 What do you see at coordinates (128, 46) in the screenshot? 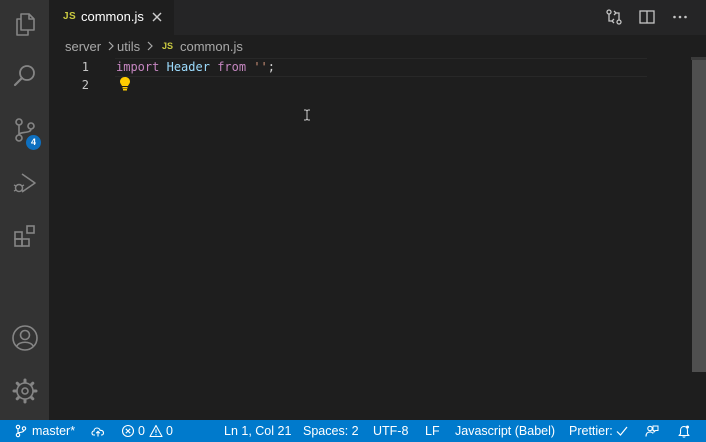
I see `breadcrumb-utils: utils` at bounding box center [128, 46].